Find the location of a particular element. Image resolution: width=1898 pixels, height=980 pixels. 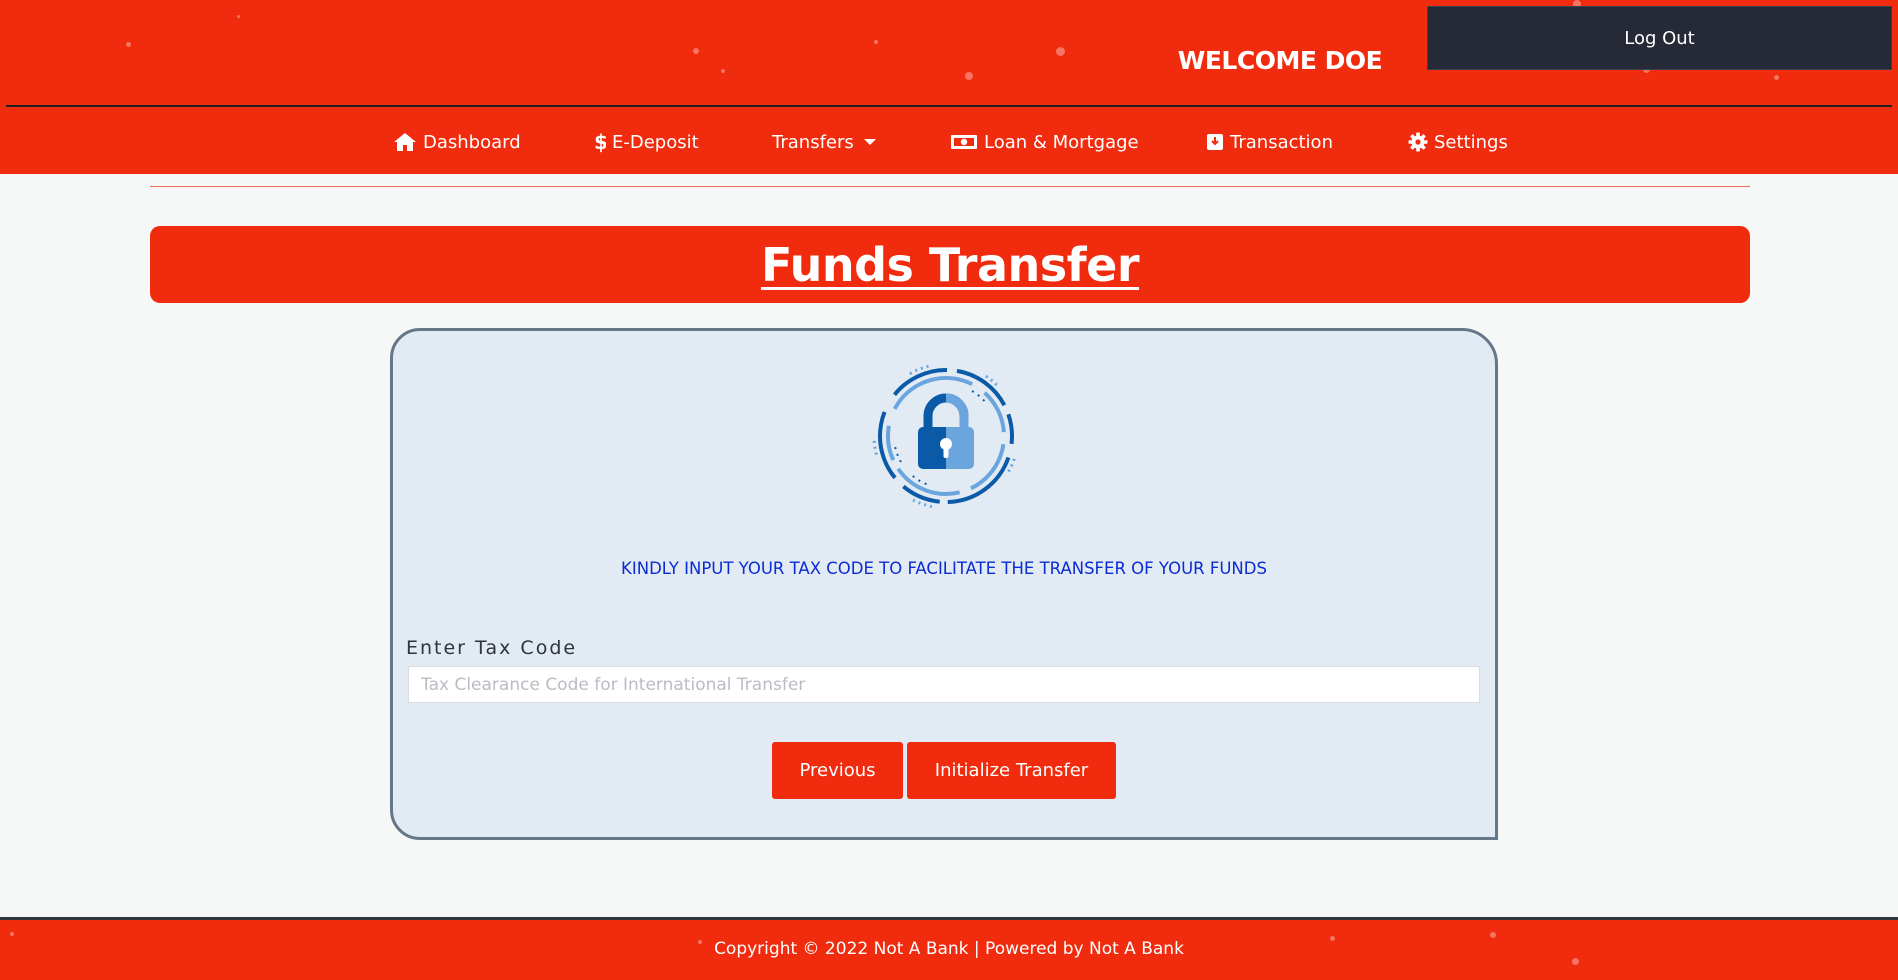

previous-button: Previous is located at coordinates (837, 770).